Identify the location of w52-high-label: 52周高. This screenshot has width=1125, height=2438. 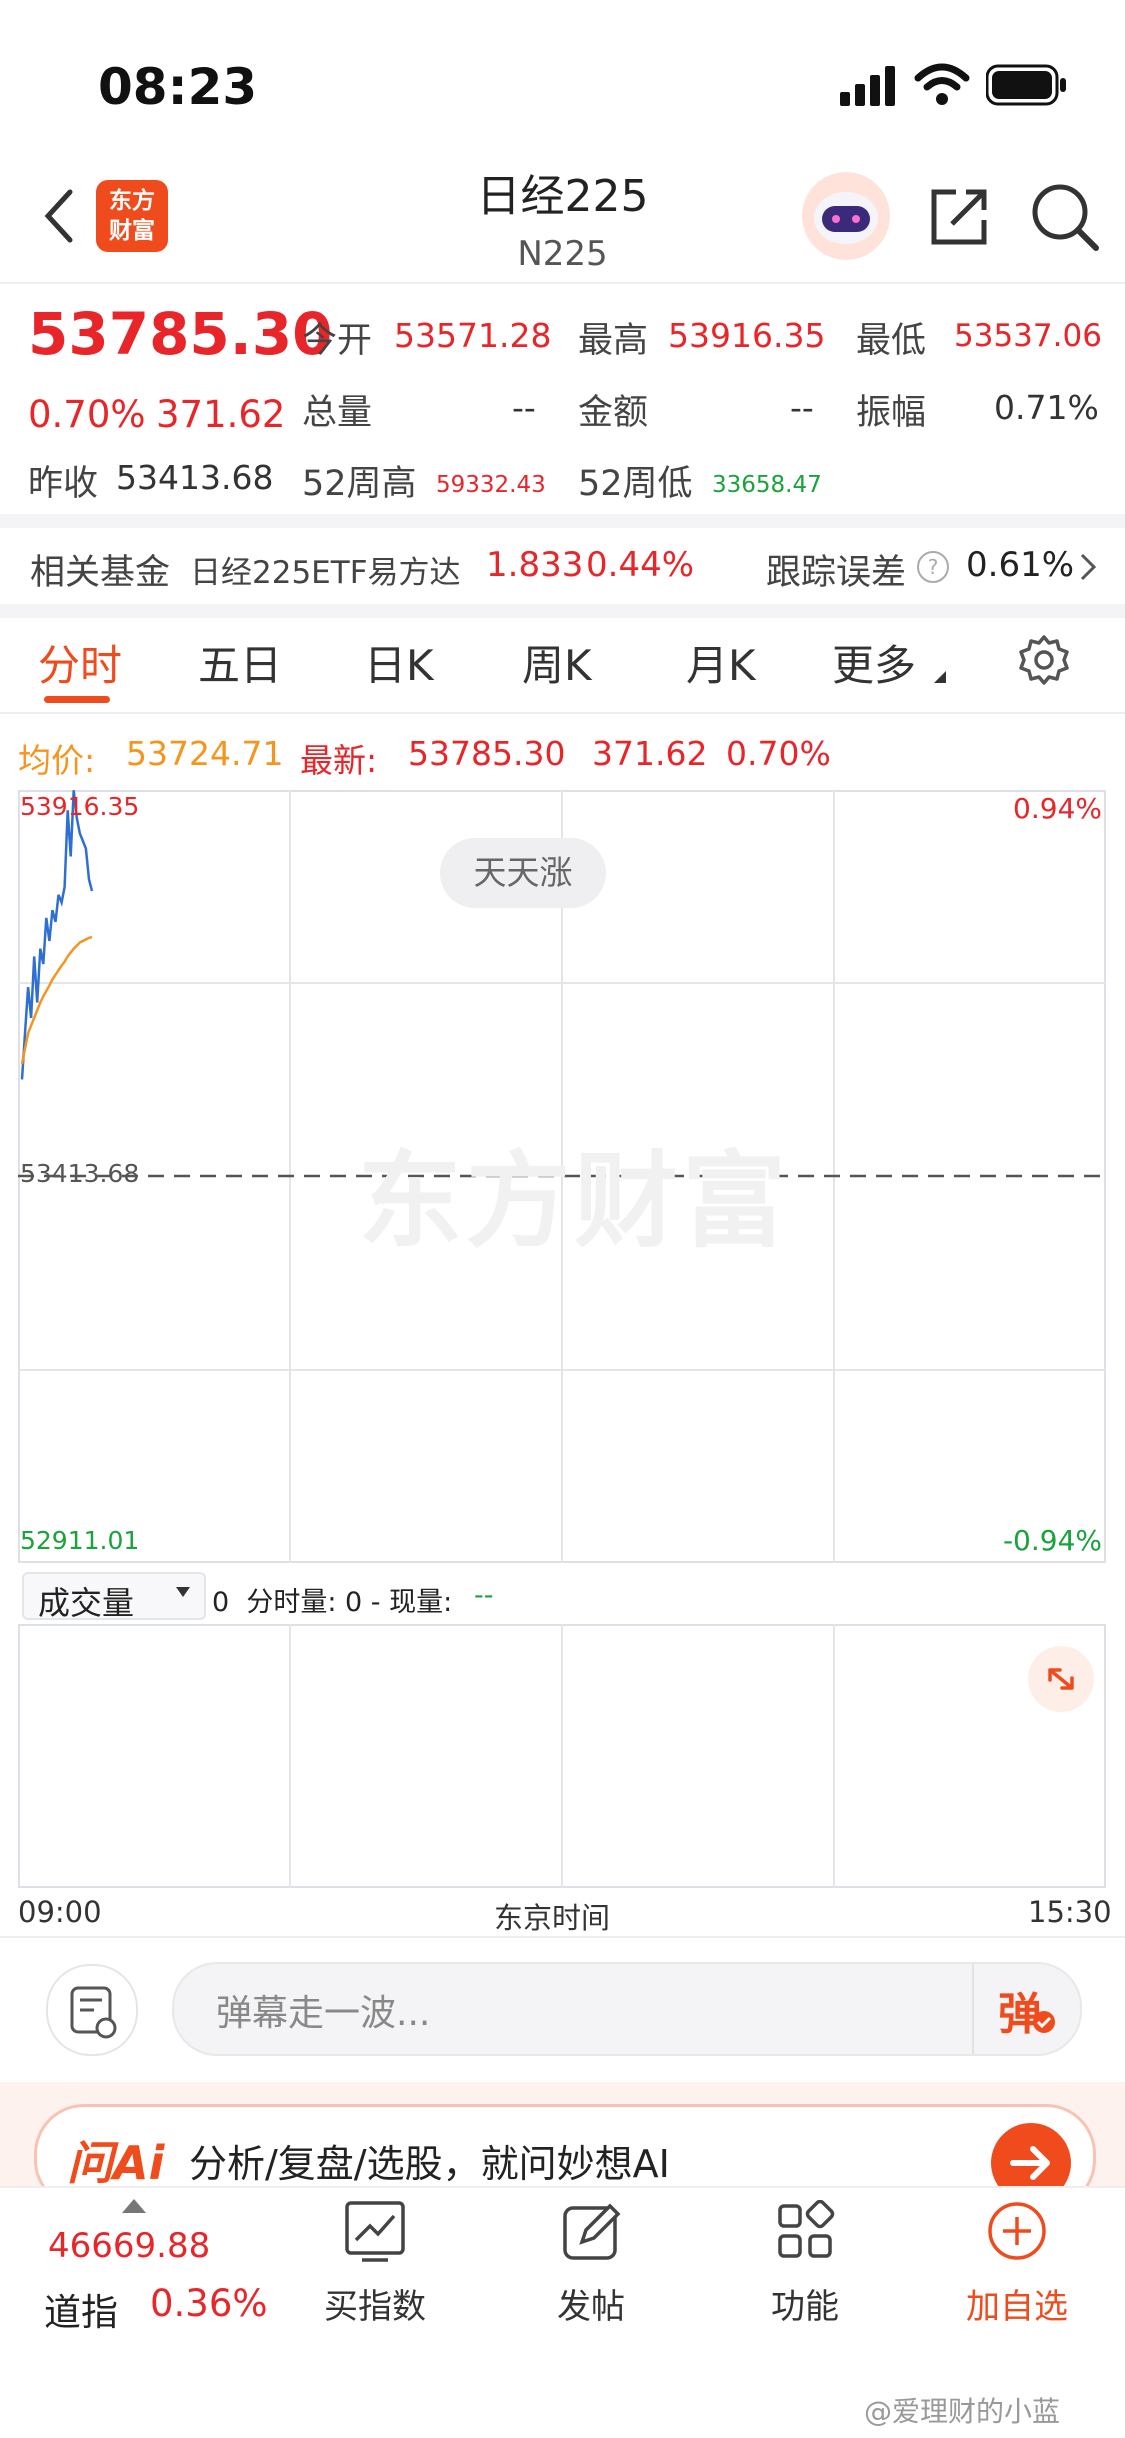
(359, 484).